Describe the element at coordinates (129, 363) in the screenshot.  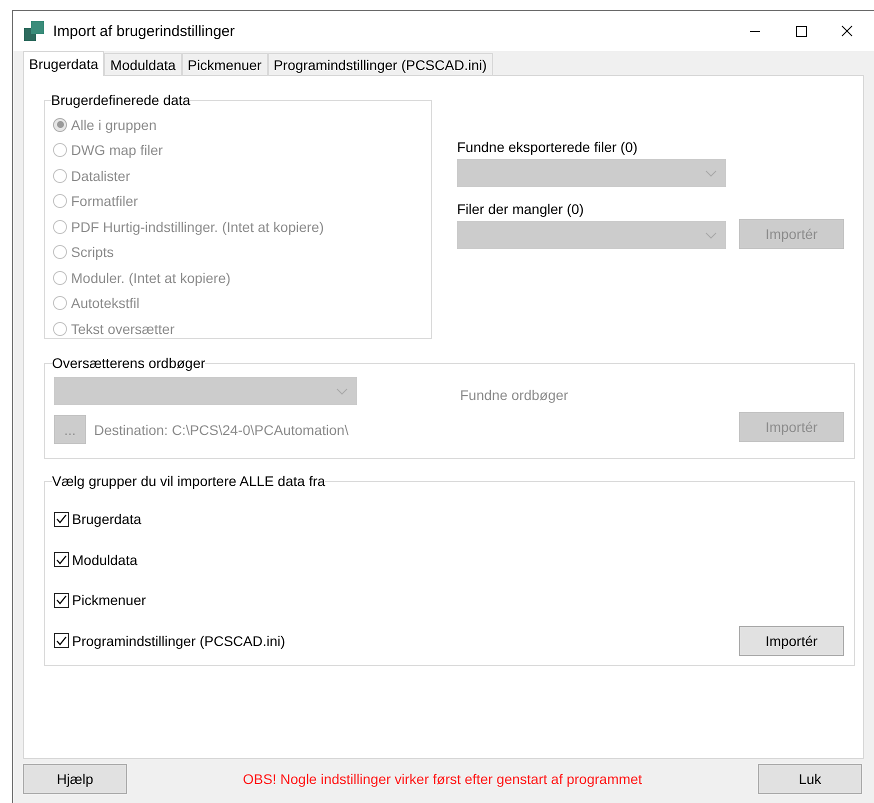
I see `group-title: Oversætterens ordbøger` at that location.